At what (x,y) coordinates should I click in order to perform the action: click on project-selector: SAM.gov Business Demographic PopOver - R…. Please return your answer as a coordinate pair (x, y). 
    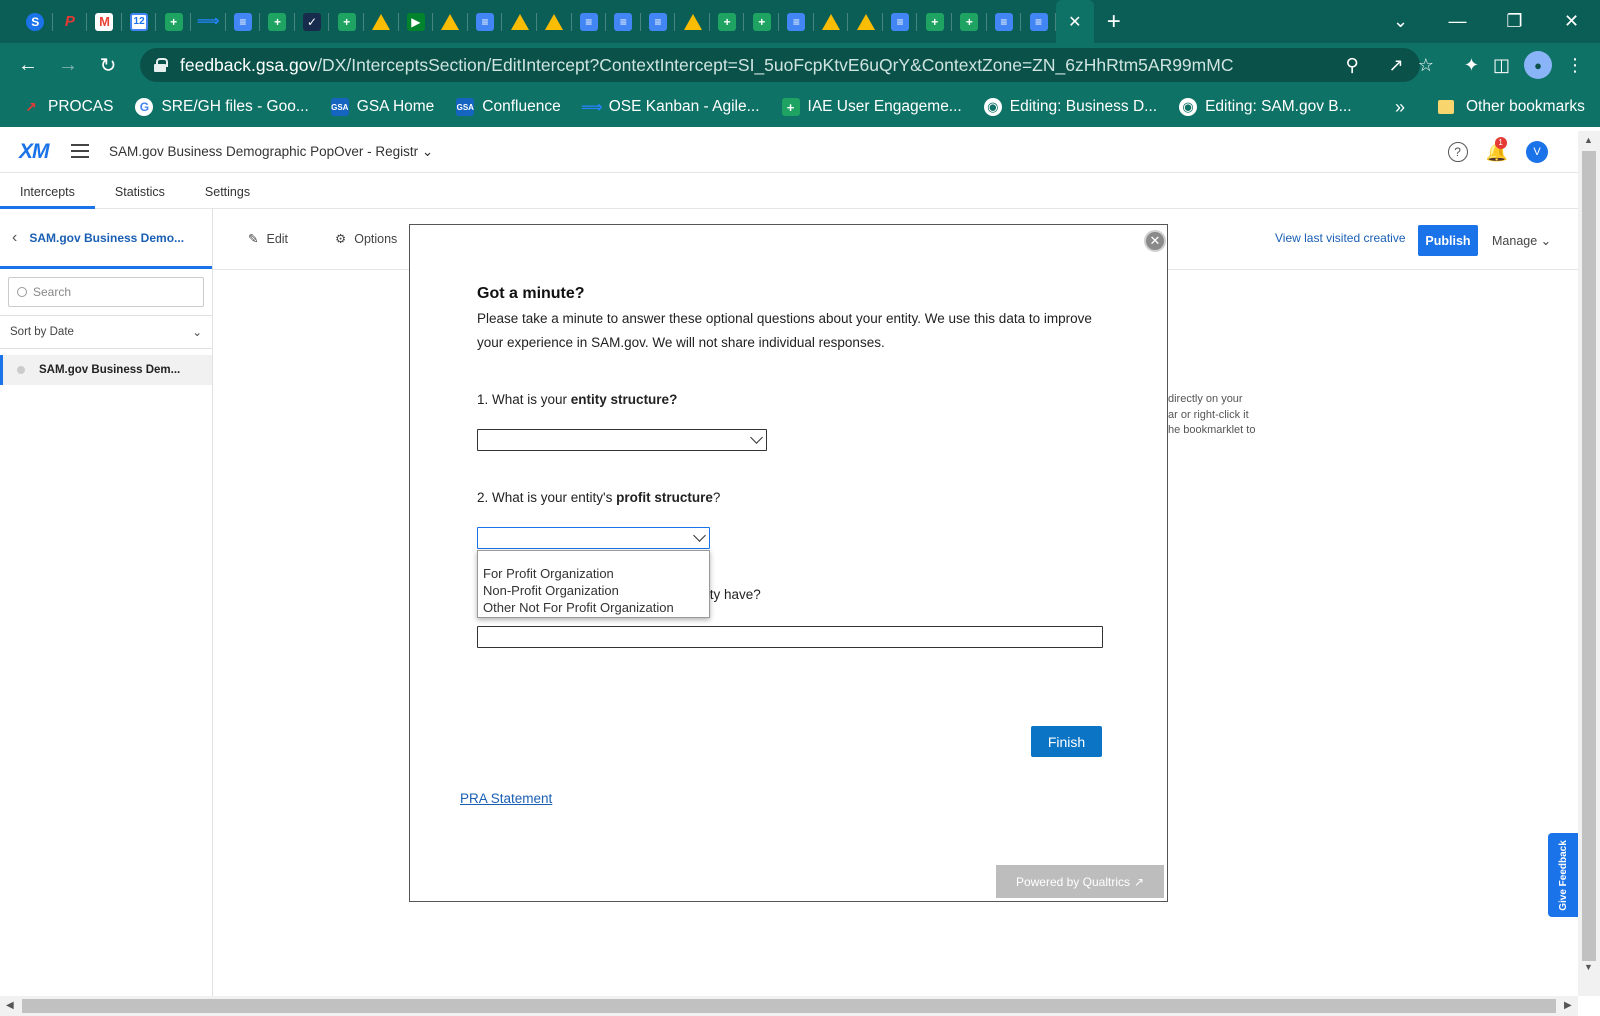
    Looking at the image, I should click on (271, 152).